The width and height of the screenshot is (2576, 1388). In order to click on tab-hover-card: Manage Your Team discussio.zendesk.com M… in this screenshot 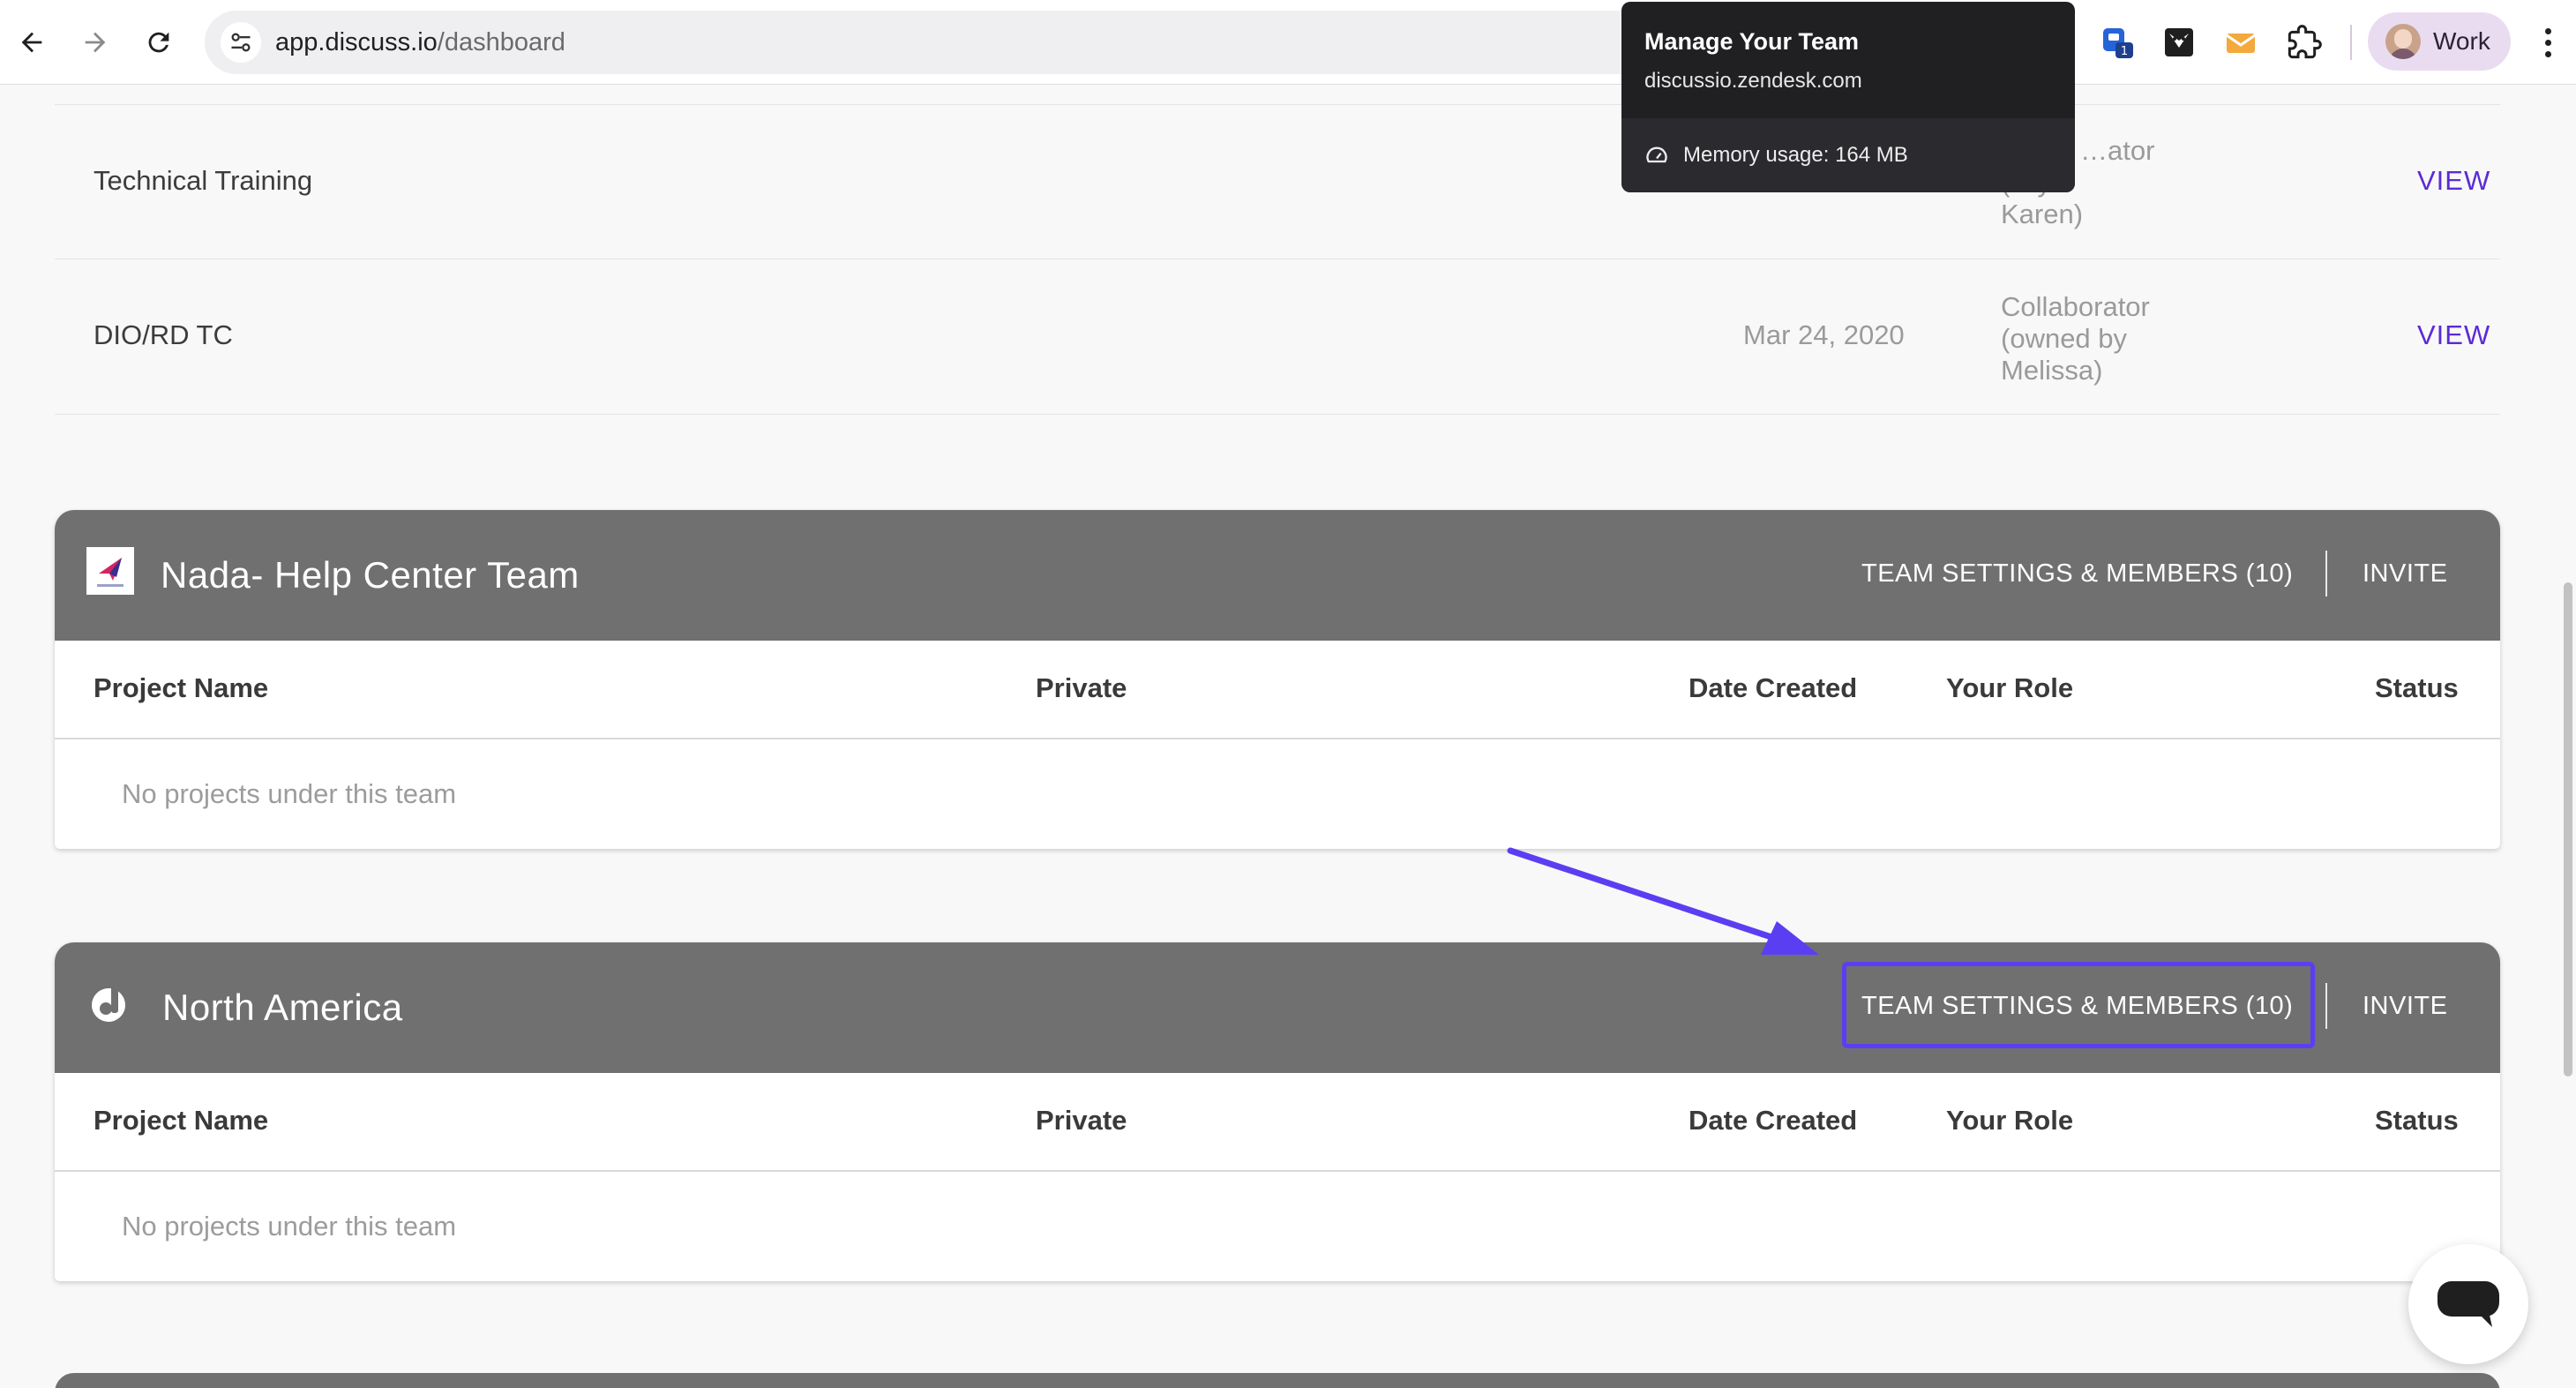, I will do `click(1848, 97)`.